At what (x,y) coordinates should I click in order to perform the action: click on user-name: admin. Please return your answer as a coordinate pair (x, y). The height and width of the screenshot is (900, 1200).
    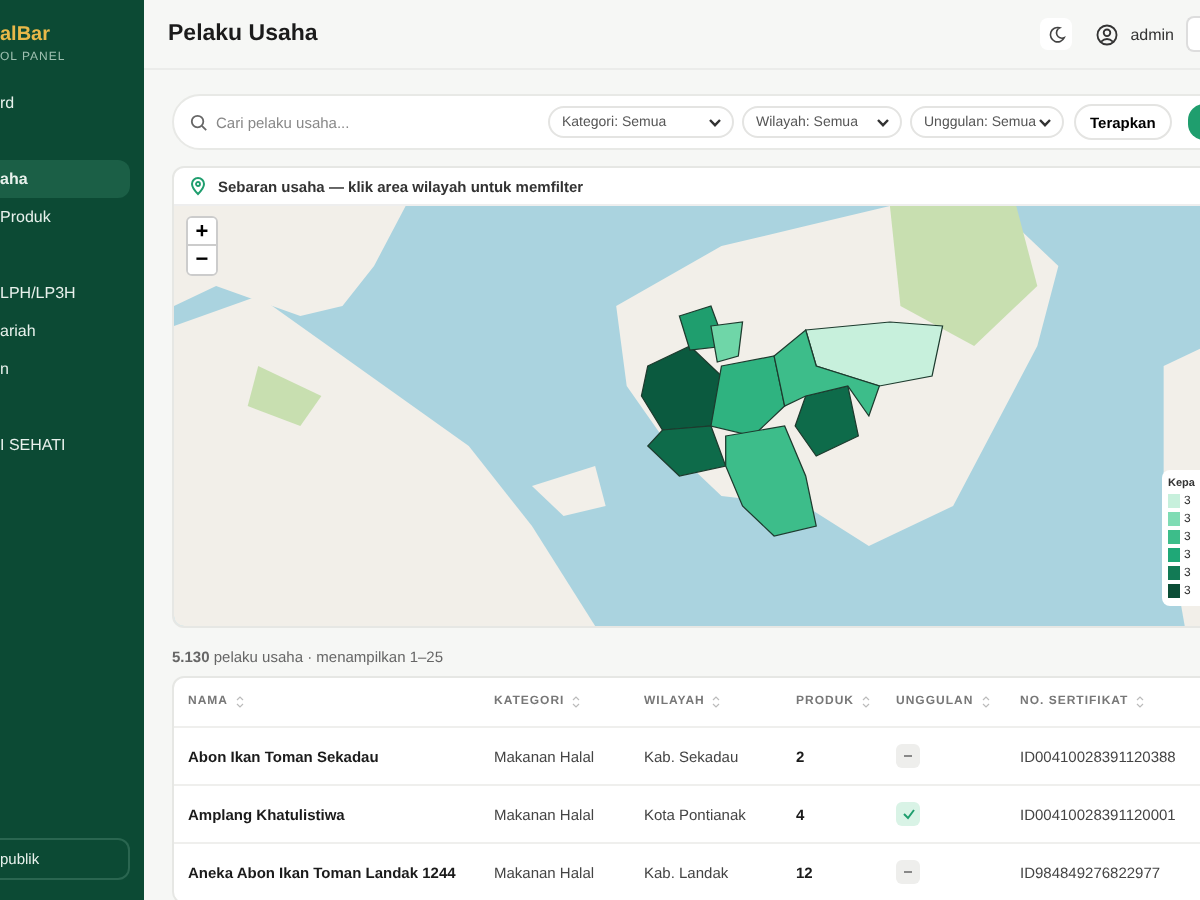
    Looking at the image, I should click on (1152, 34).